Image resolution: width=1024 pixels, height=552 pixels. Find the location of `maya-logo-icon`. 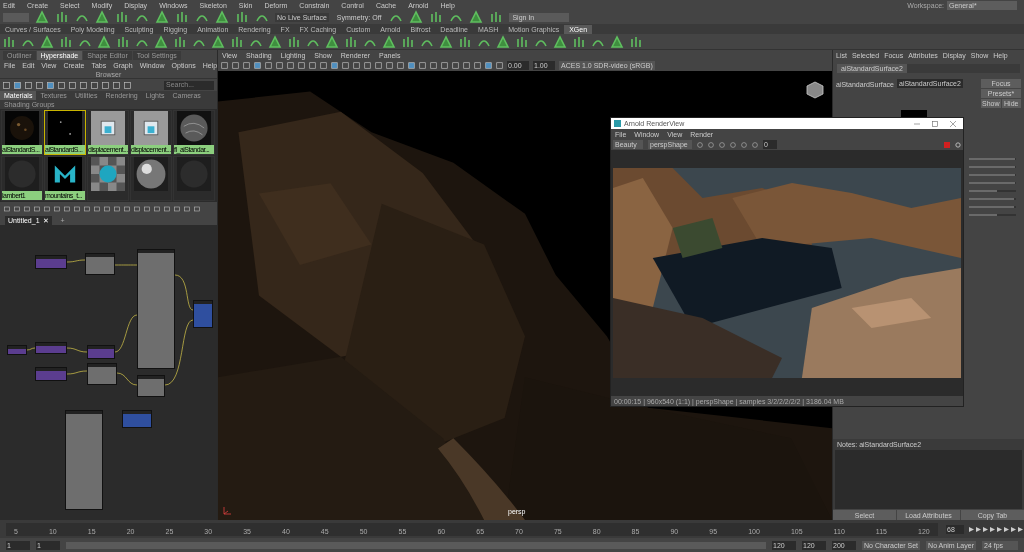

maya-logo-icon is located at coordinates (65, 174).